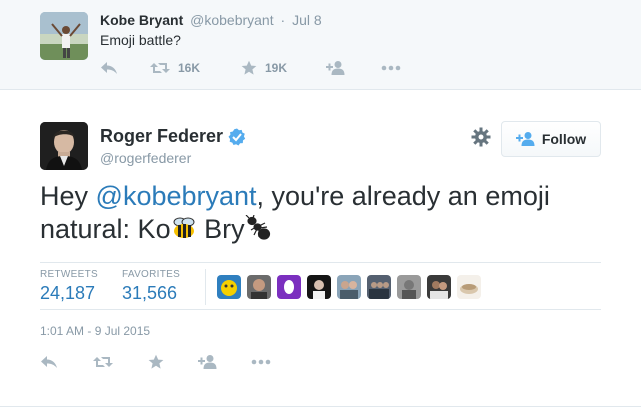  Describe the element at coordinates (175, 68) in the screenshot. I see `retweet-button: 16K` at that location.